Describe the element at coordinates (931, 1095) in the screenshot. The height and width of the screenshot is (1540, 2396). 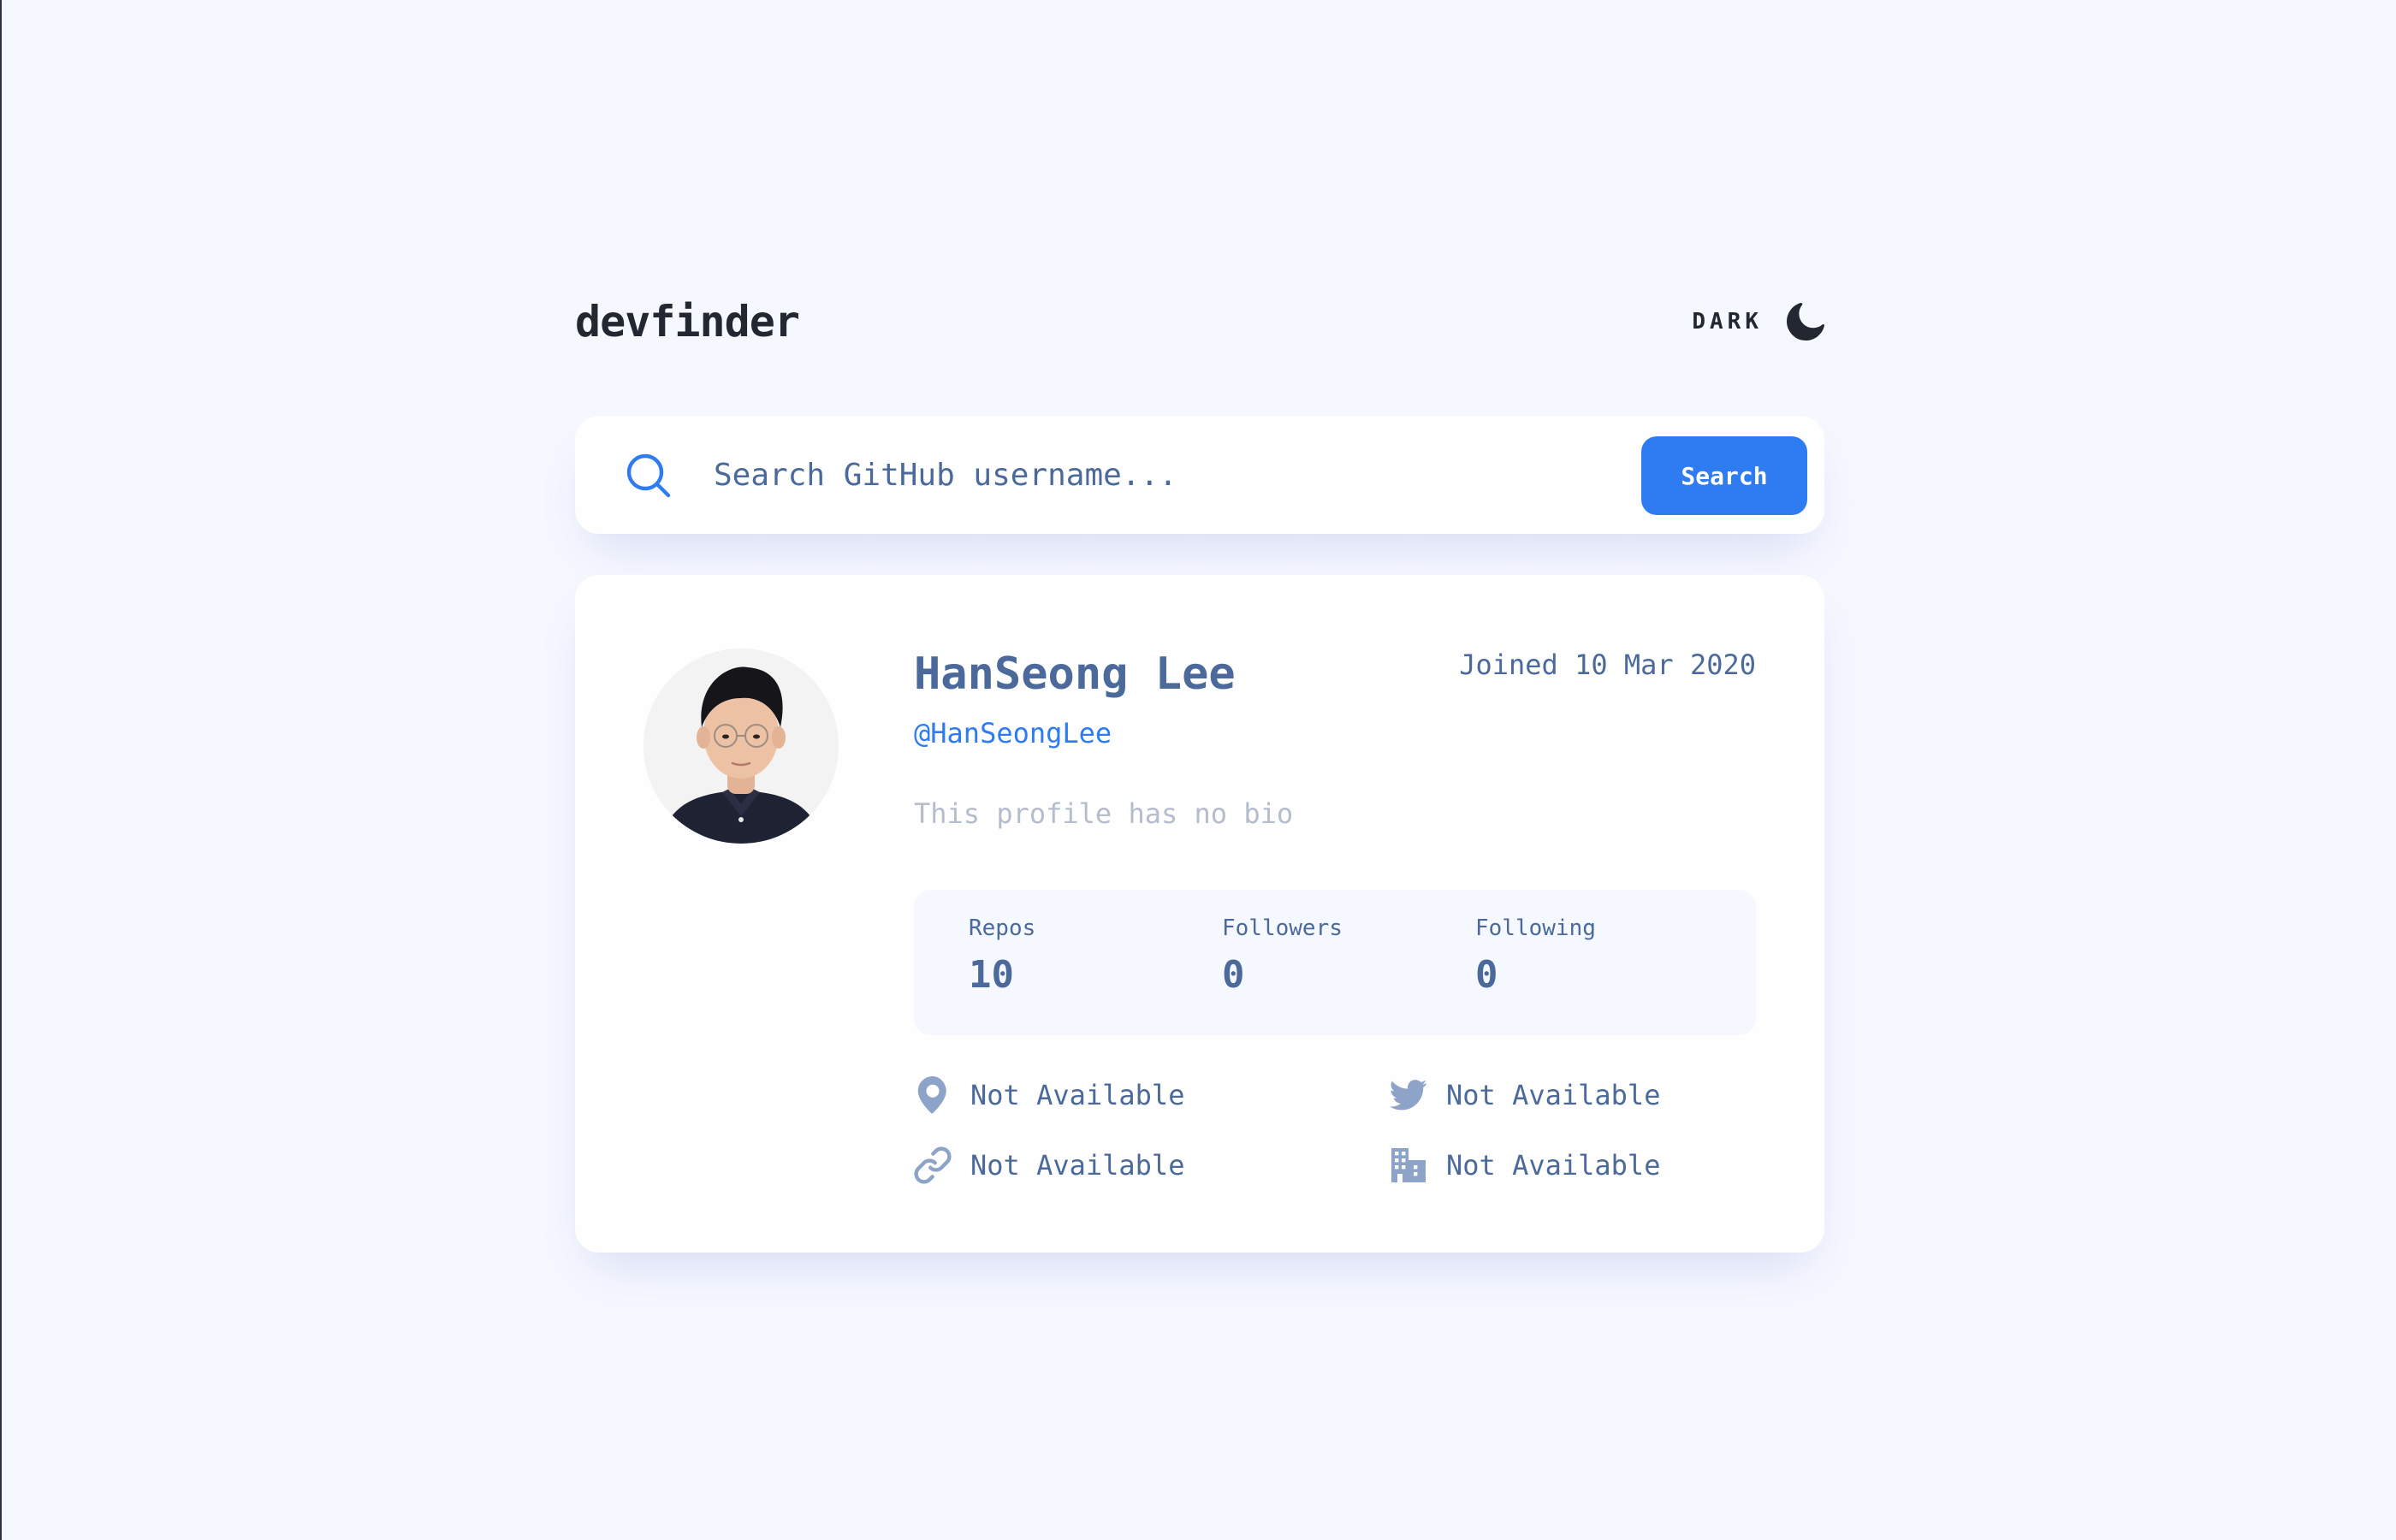
I see `location-pin-icon` at that location.